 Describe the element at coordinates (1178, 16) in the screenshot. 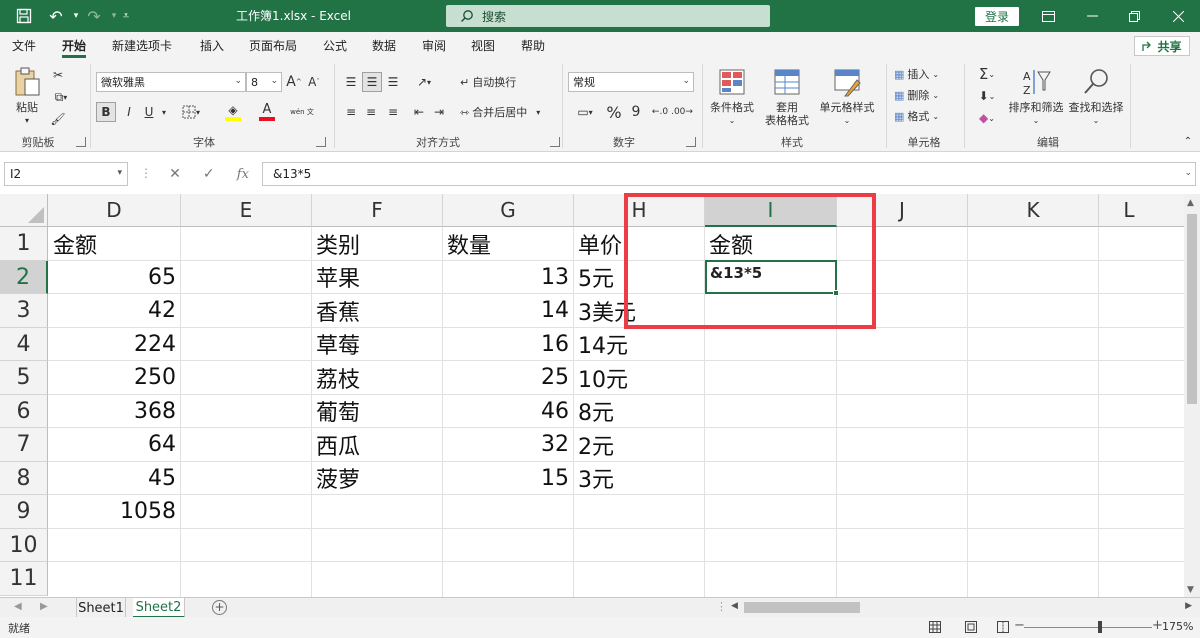

I see `close-icon` at that location.